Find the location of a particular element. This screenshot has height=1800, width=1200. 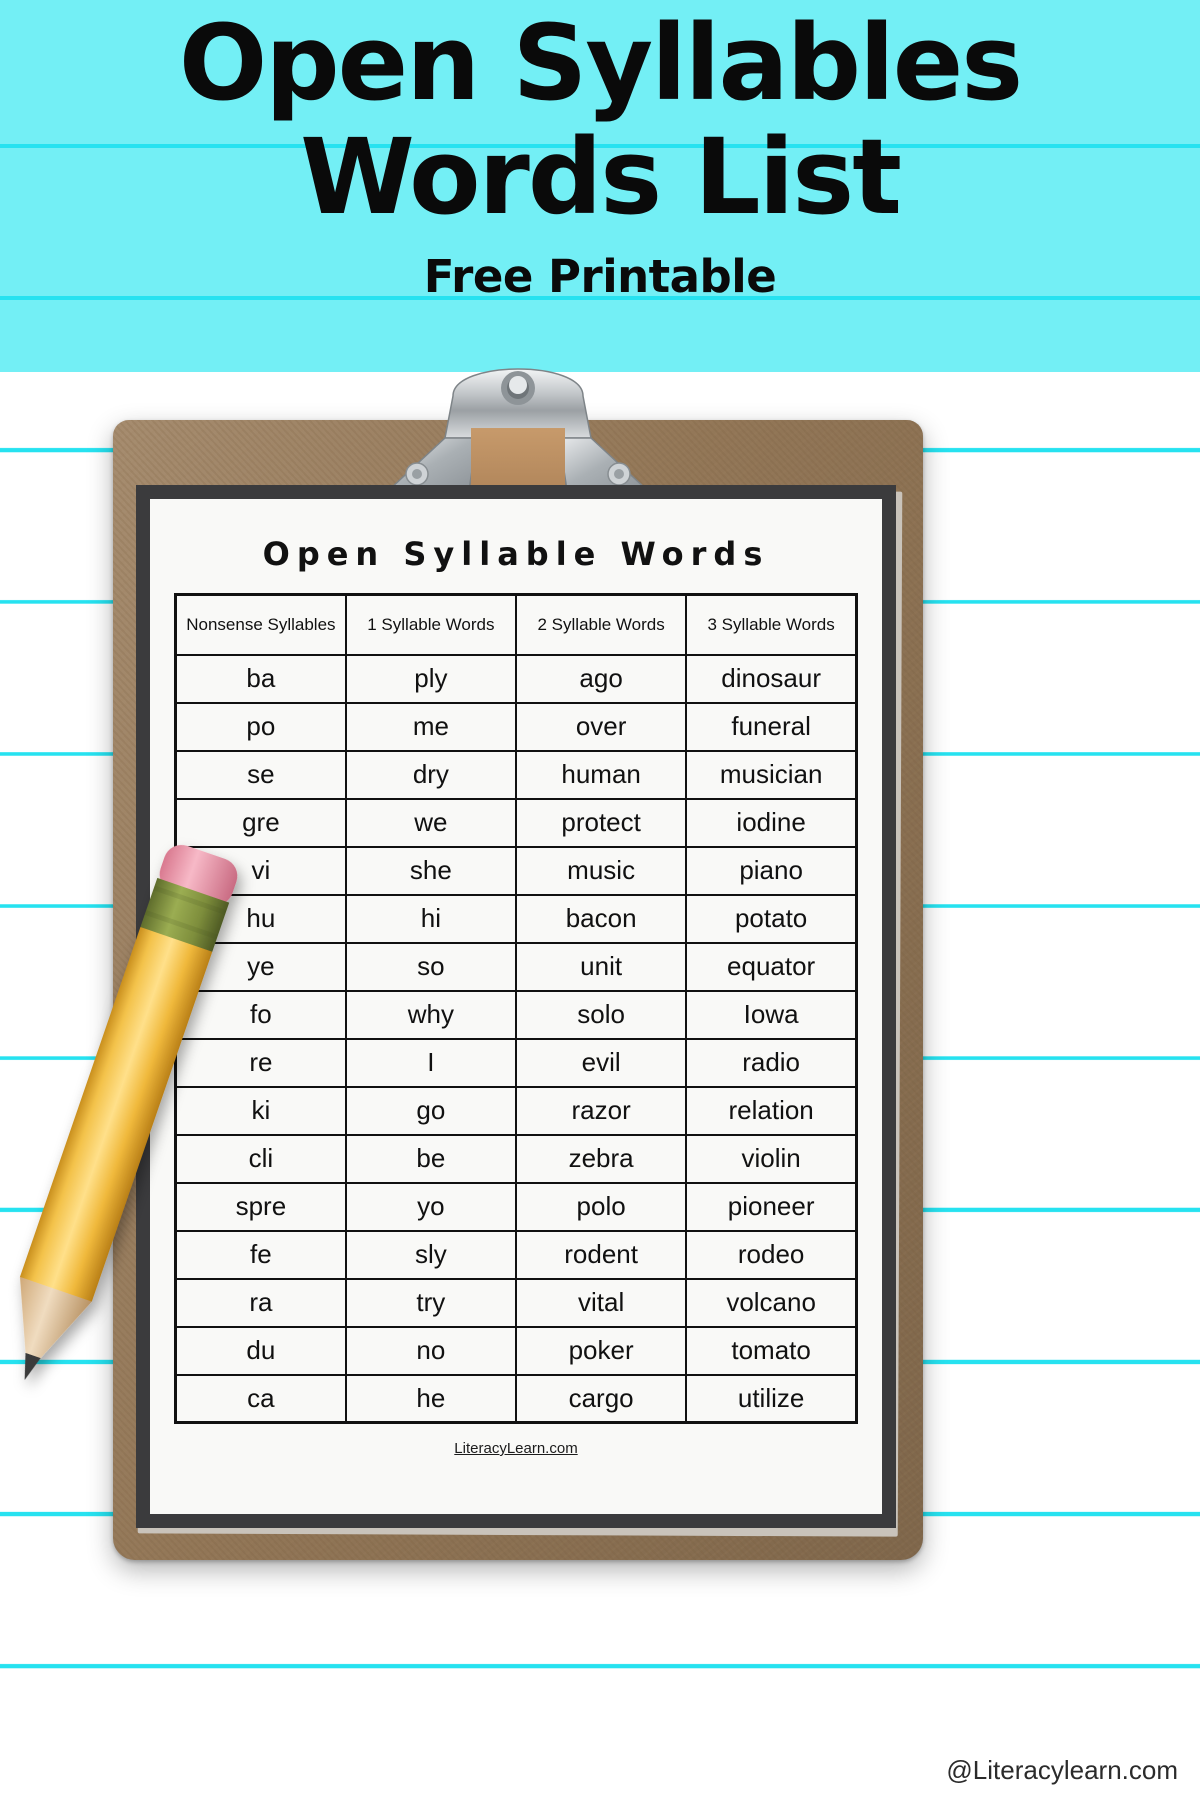

table-cell: pioneer is located at coordinates (771, 1206).